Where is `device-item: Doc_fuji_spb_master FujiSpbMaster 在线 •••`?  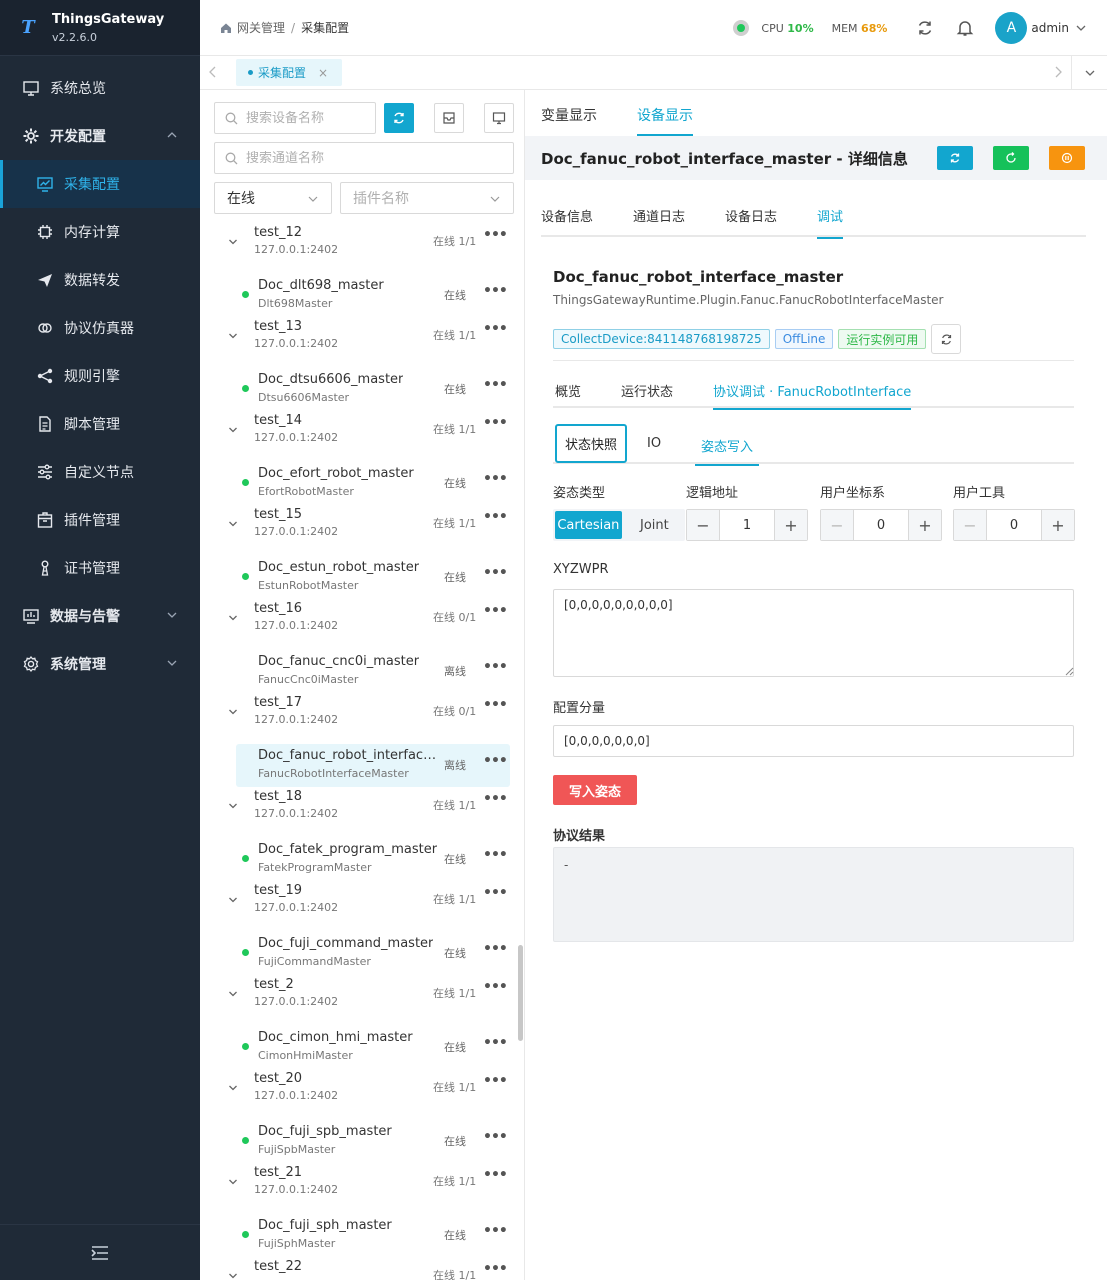
device-item: Doc_fuji_spb_master FujiSpbMaster 在线 ••• is located at coordinates (364, 1141).